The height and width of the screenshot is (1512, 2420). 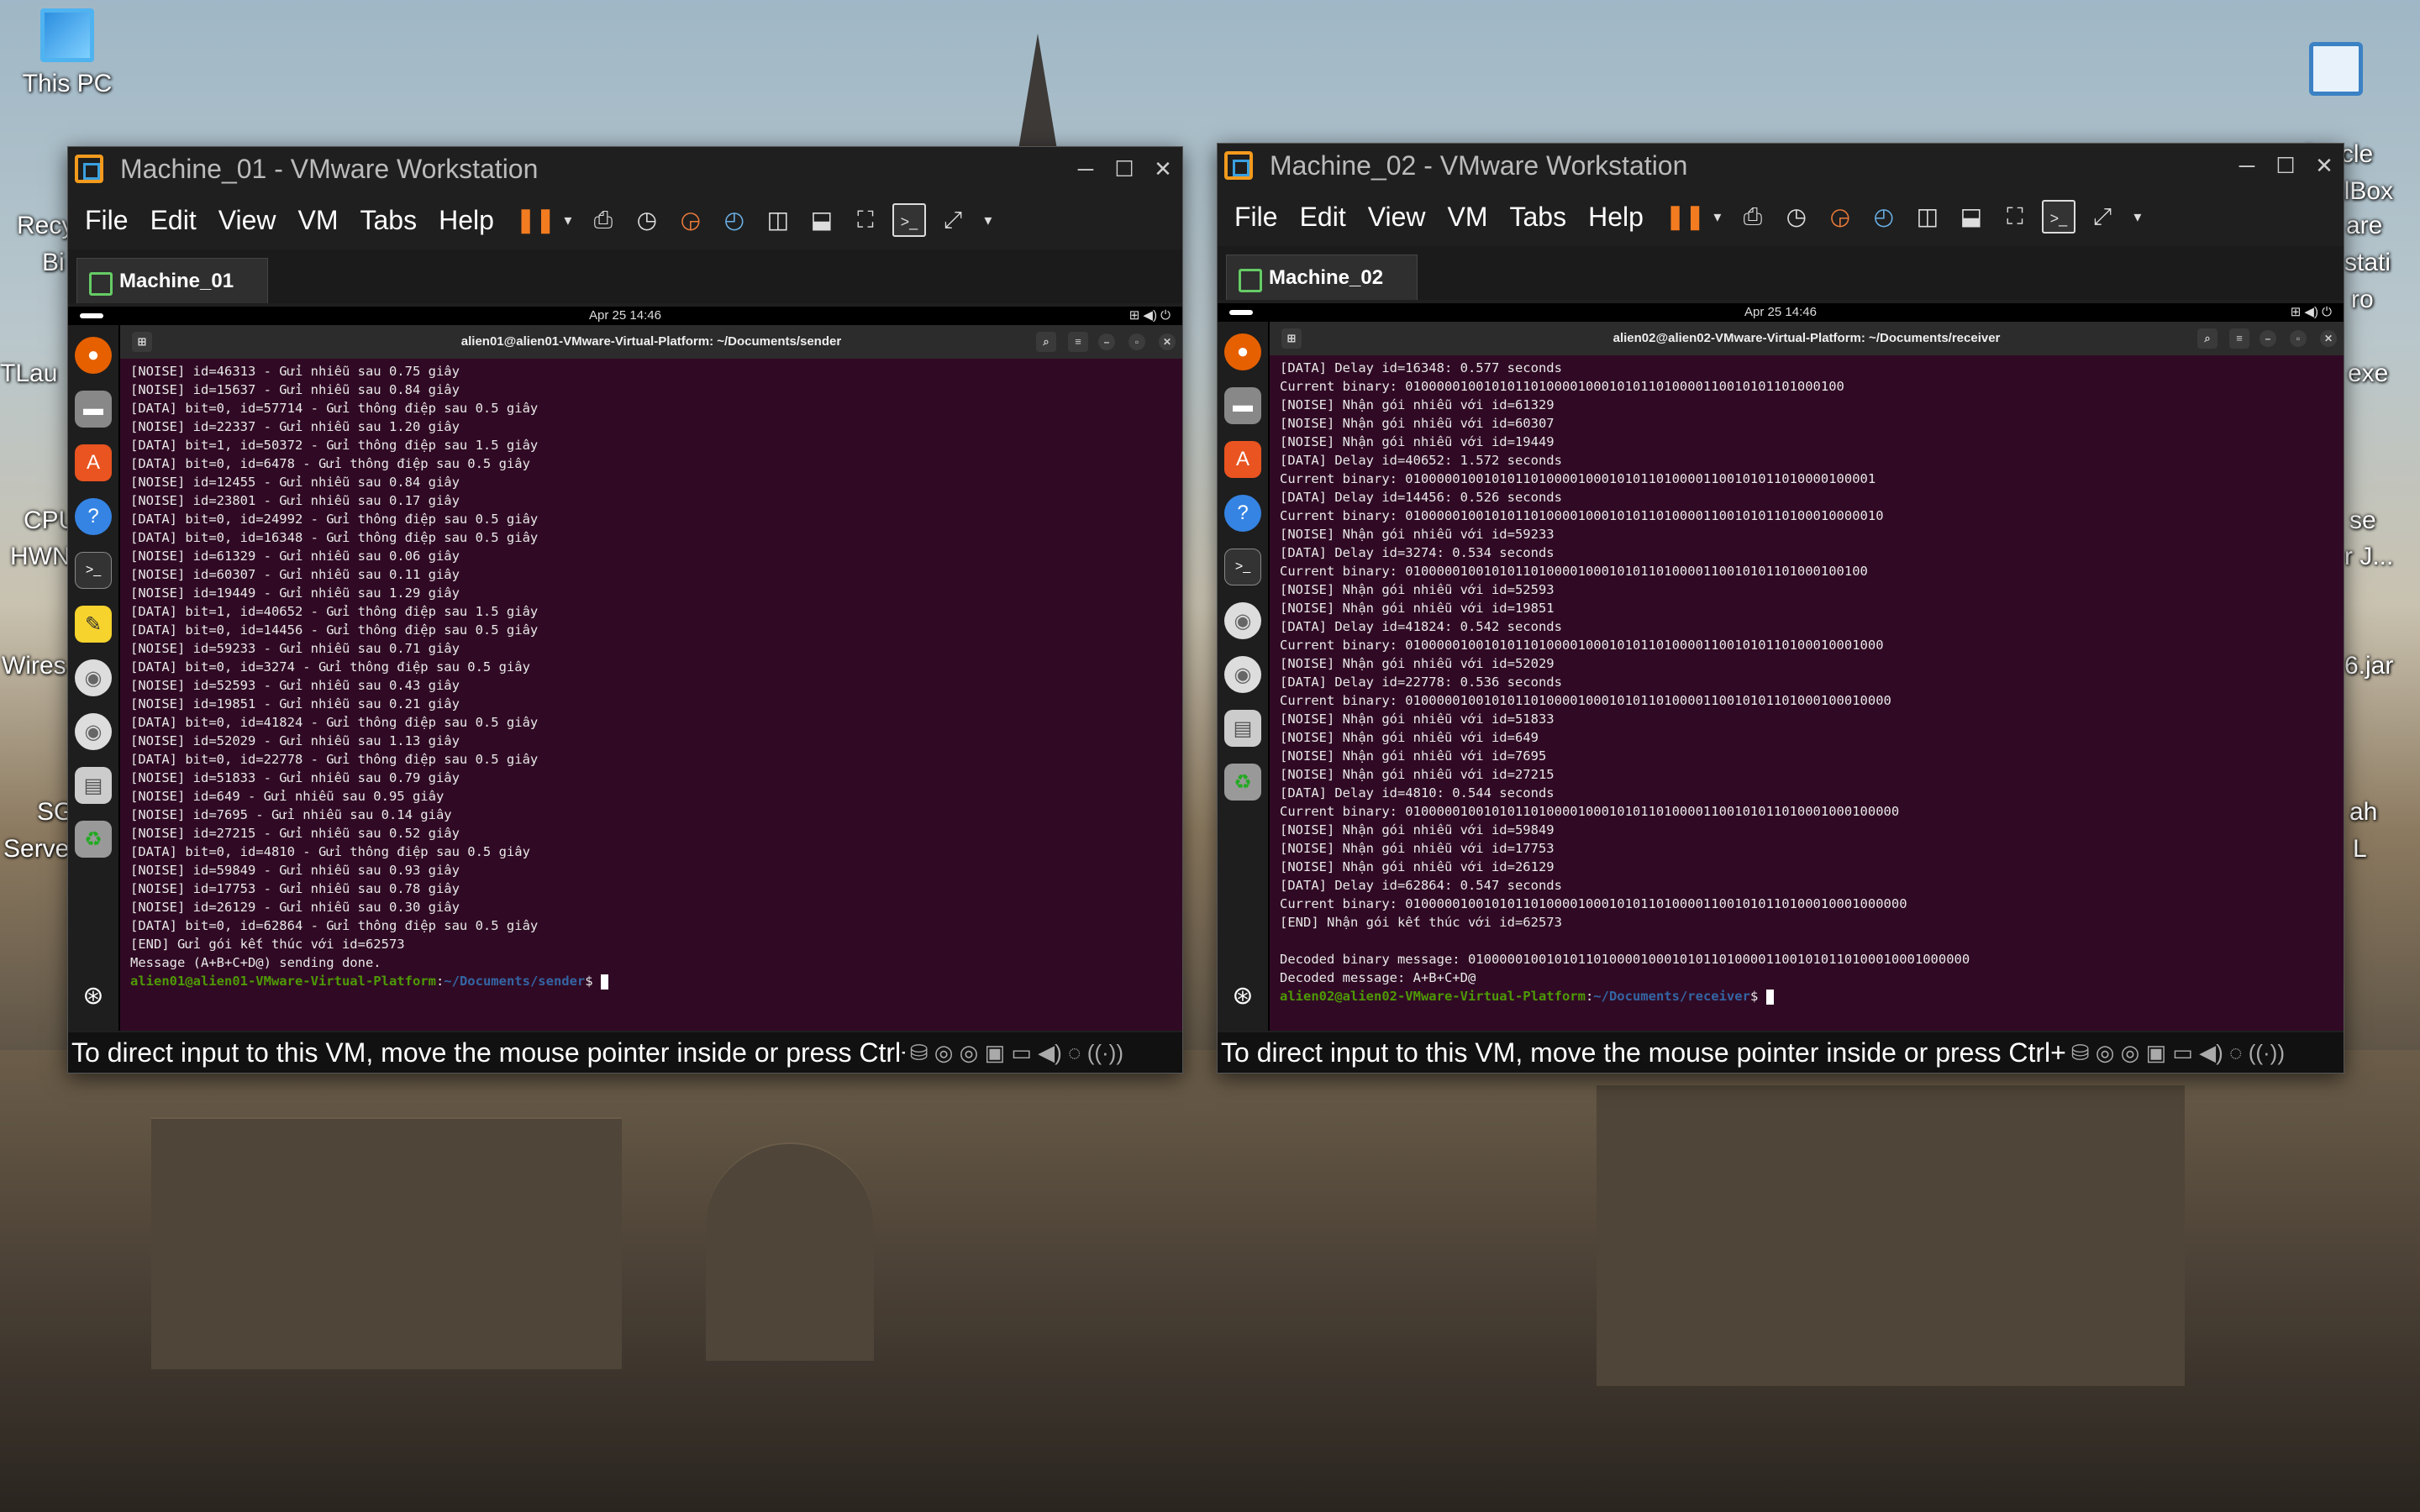 I want to click on title-bar: Machine_01 - VMware Workstation ─ ☐ ✕, so click(x=625, y=169).